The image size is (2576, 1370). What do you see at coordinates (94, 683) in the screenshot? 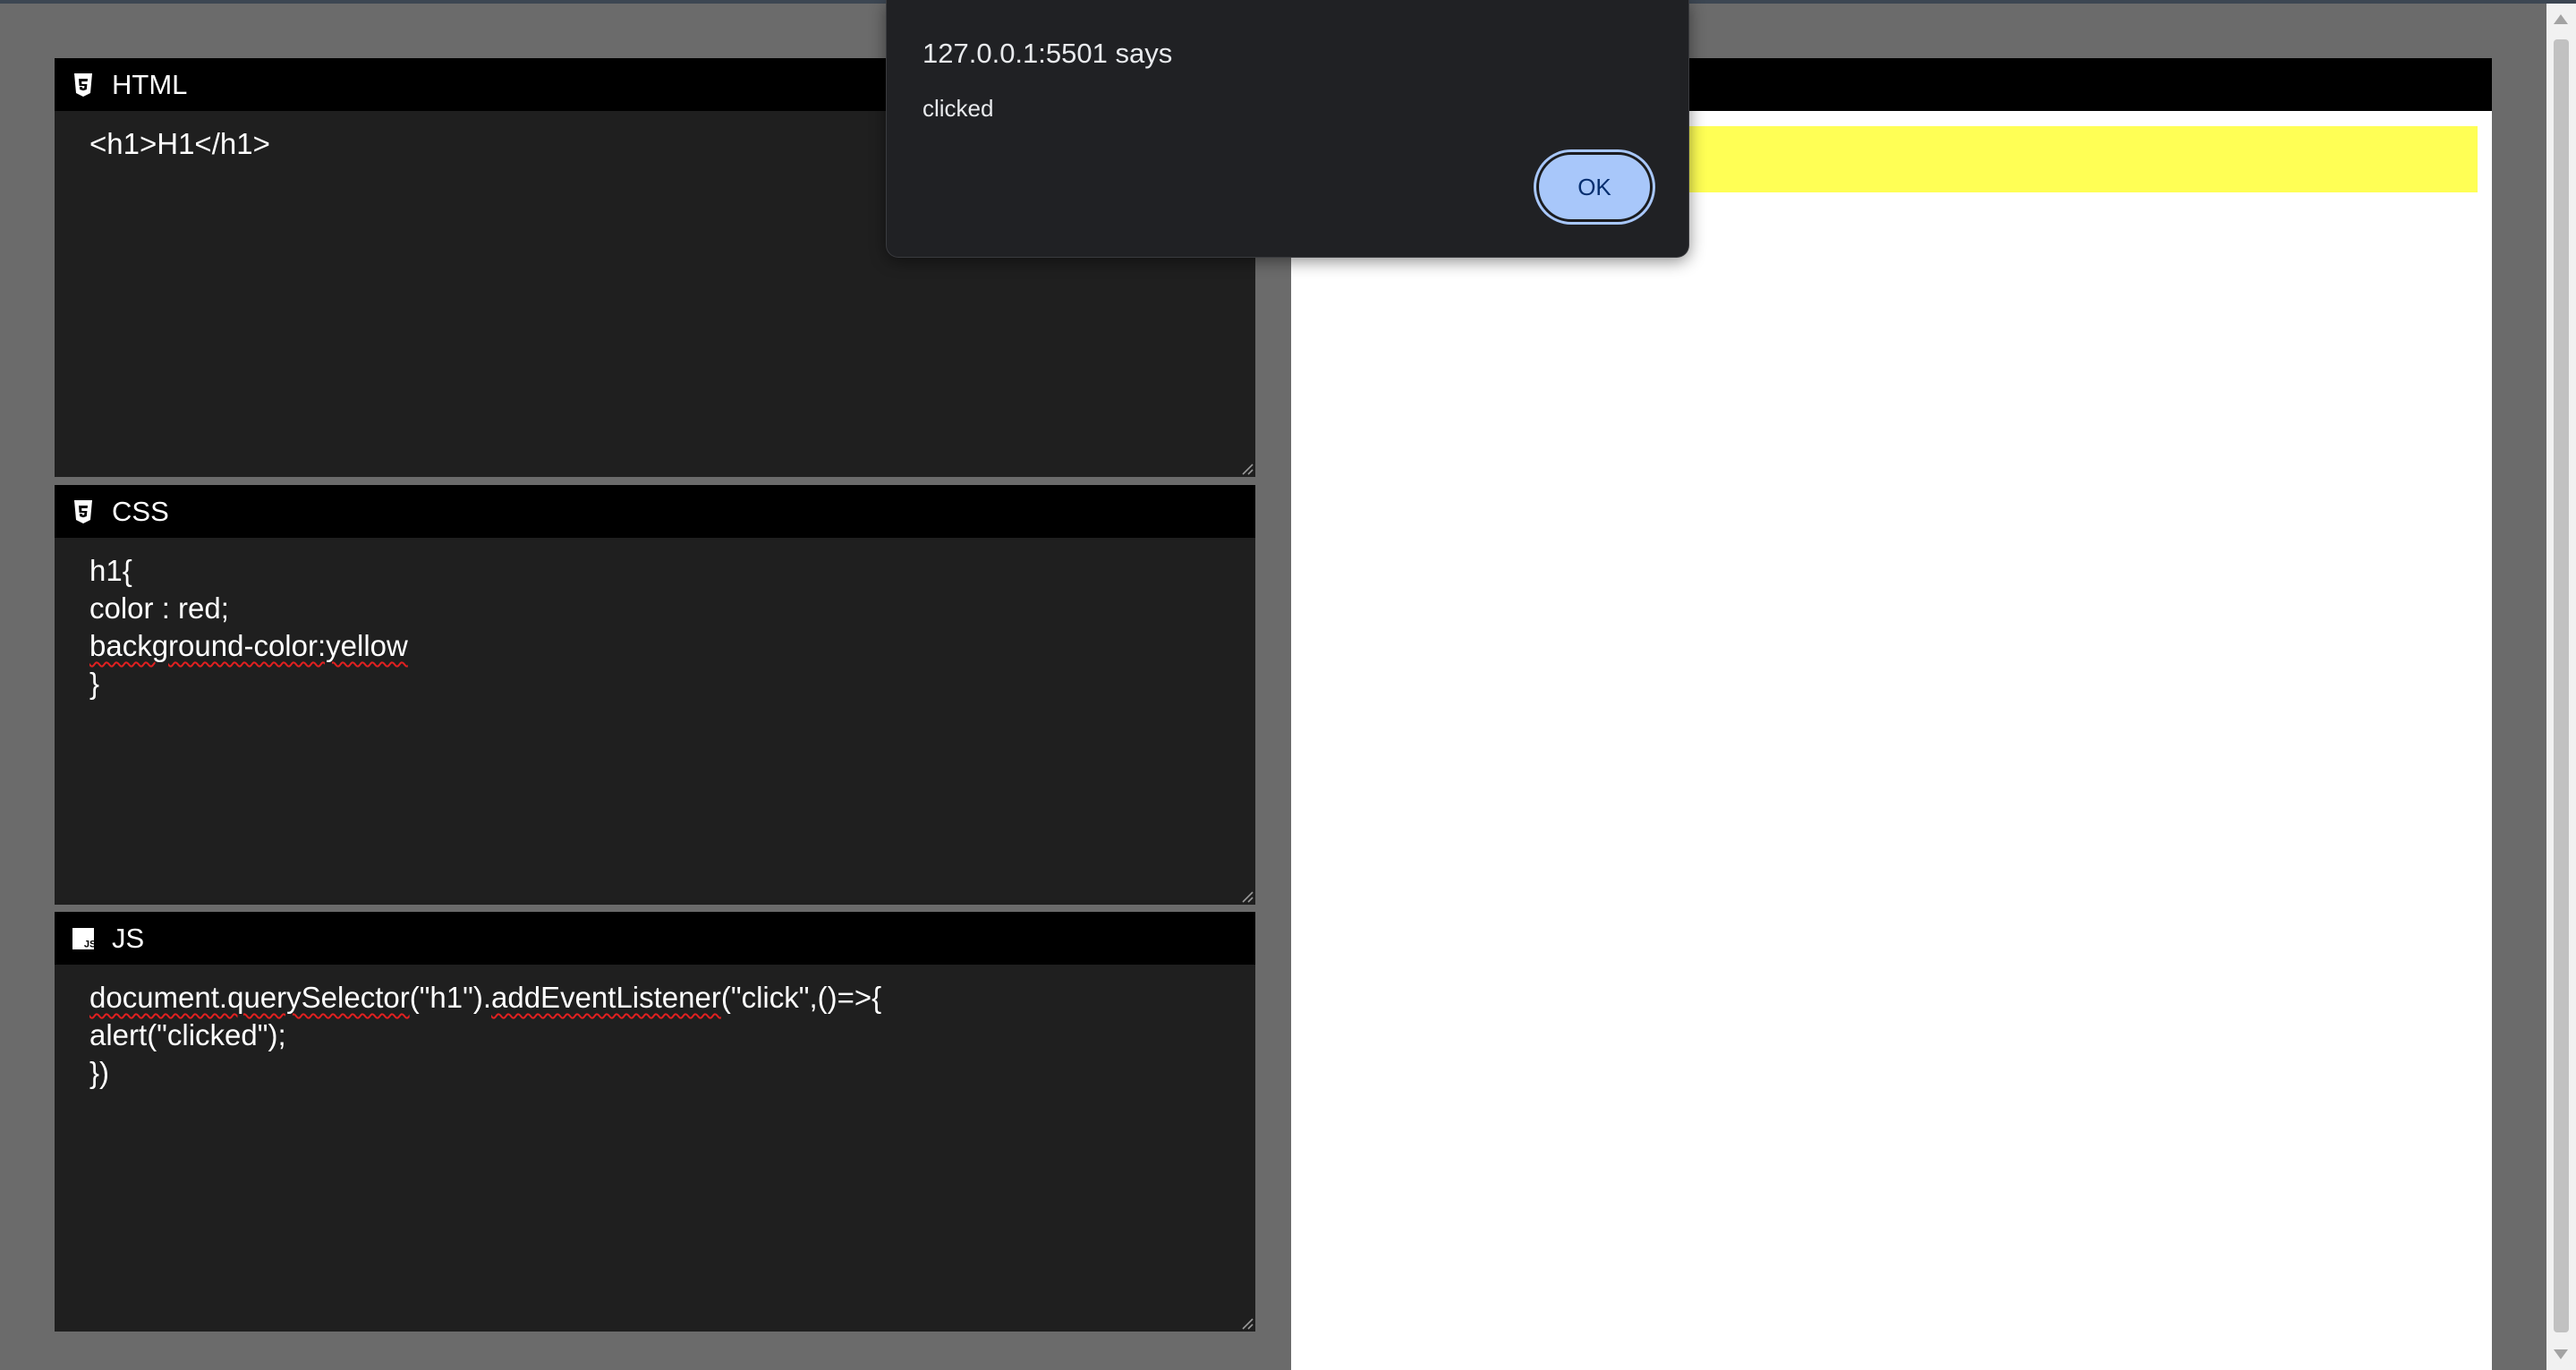
I see `code-line: }` at bounding box center [94, 683].